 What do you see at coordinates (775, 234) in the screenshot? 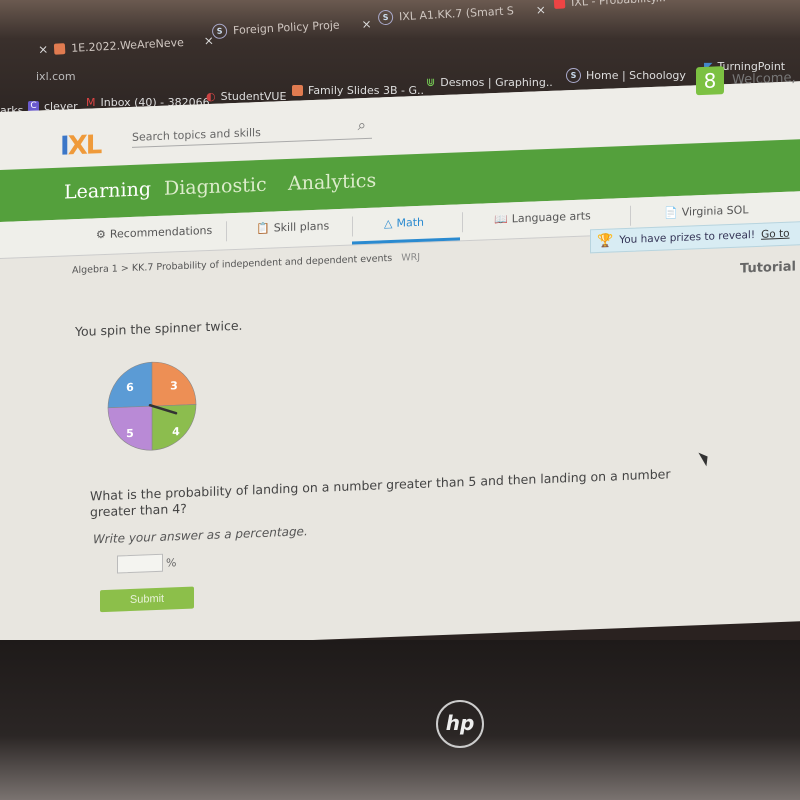
I see `prize-link: Go to` at bounding box center [775, 234].